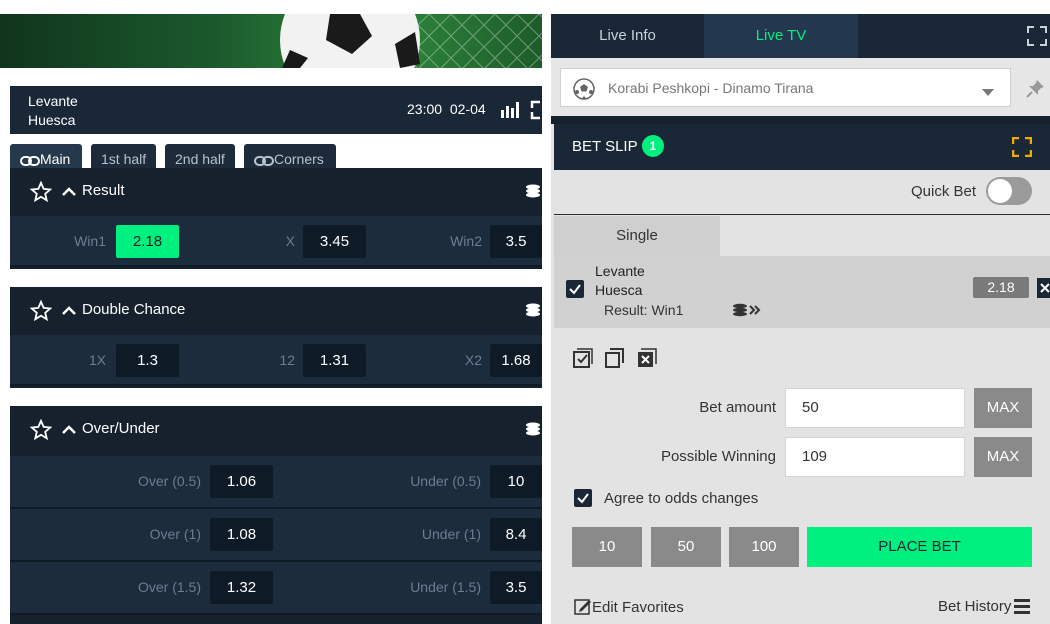  What do you see at coordinates (764, 547) in the screenshot?
I see `quick-amount-button: 100` at bounding box center [764, 547].